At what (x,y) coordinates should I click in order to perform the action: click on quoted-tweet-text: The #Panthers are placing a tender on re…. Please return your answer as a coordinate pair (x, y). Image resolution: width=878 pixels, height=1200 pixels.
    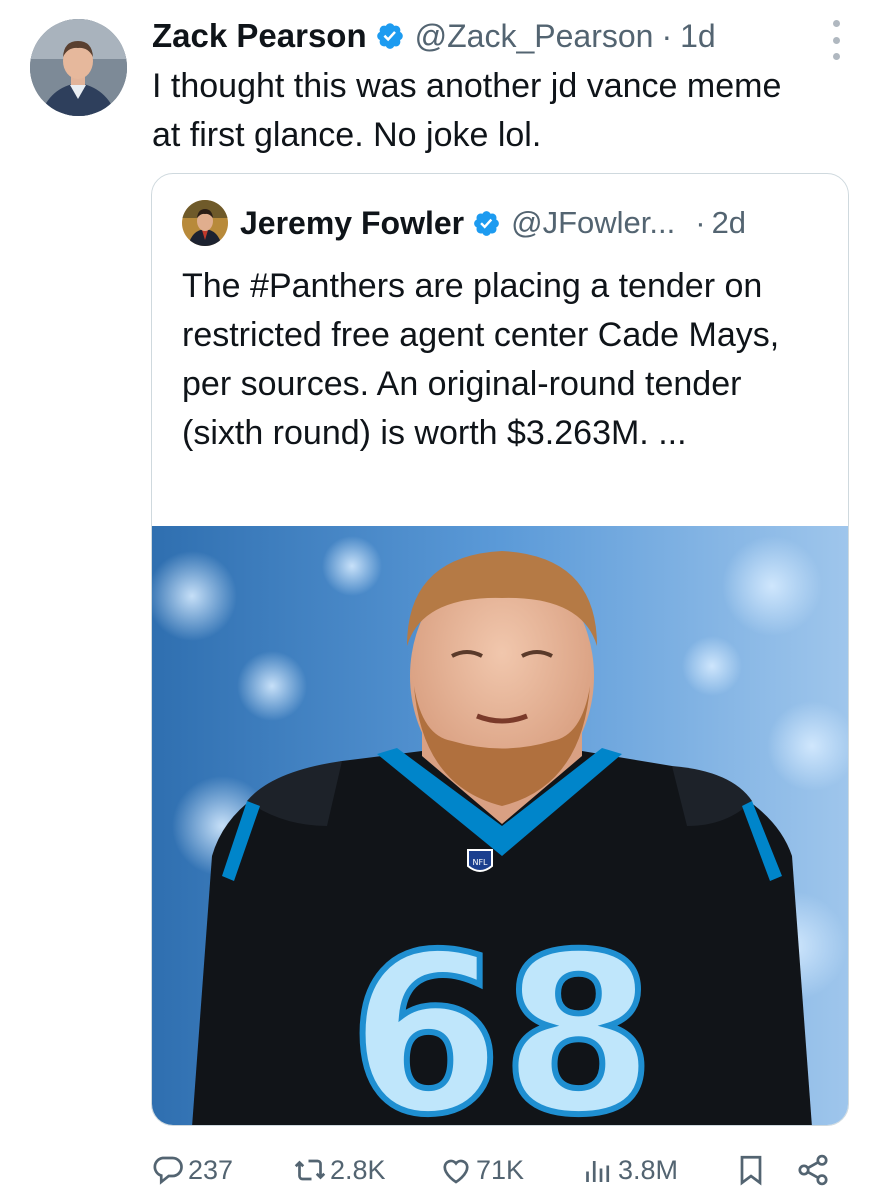
    Looking at the image, I should click on (481, 359).